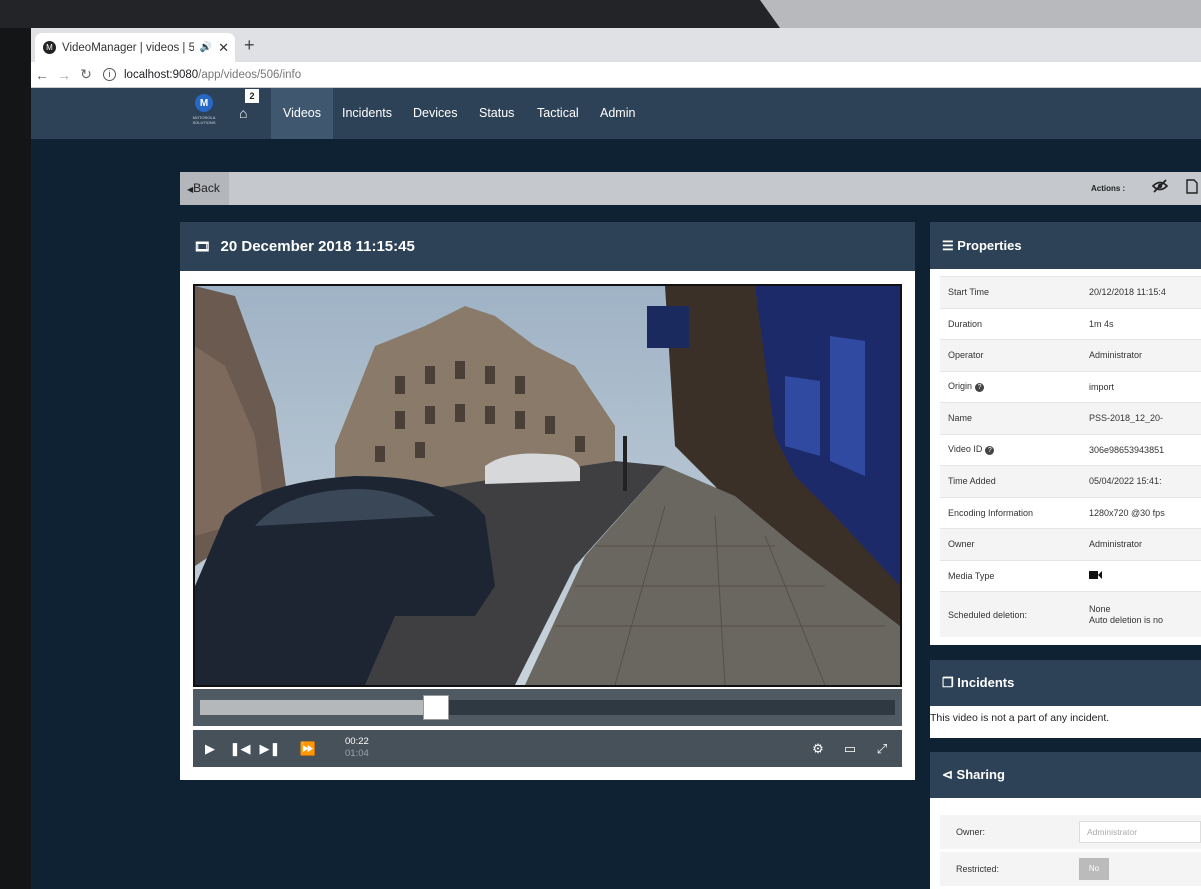 The width and height of the screenshot is (1201, 889). I want to click on seek-track, so click(547, 707).